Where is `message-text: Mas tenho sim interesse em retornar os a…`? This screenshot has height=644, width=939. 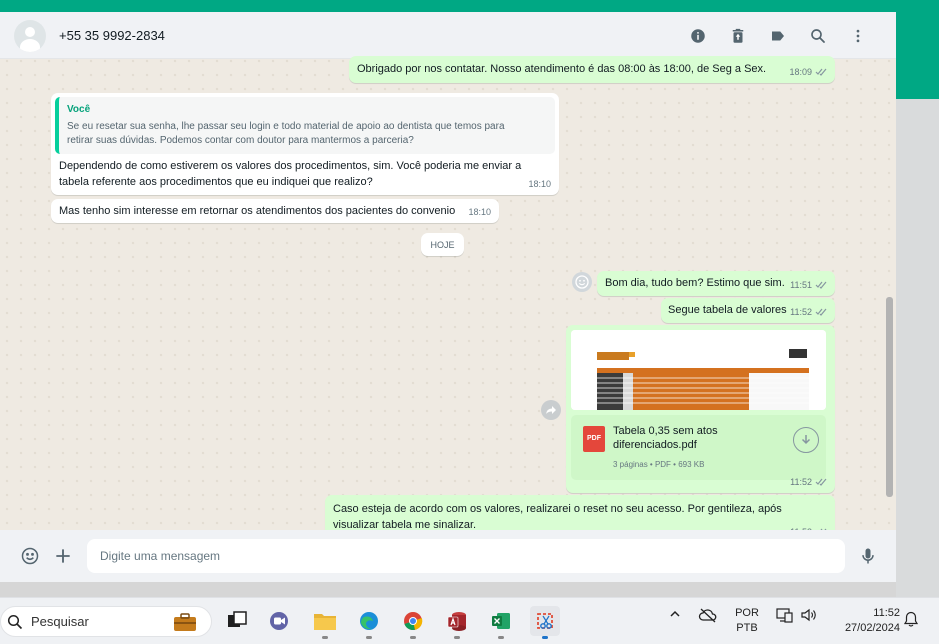 message-text: Mas tenho sim interesse em retornar os a… is located at coordinates (257, 211).